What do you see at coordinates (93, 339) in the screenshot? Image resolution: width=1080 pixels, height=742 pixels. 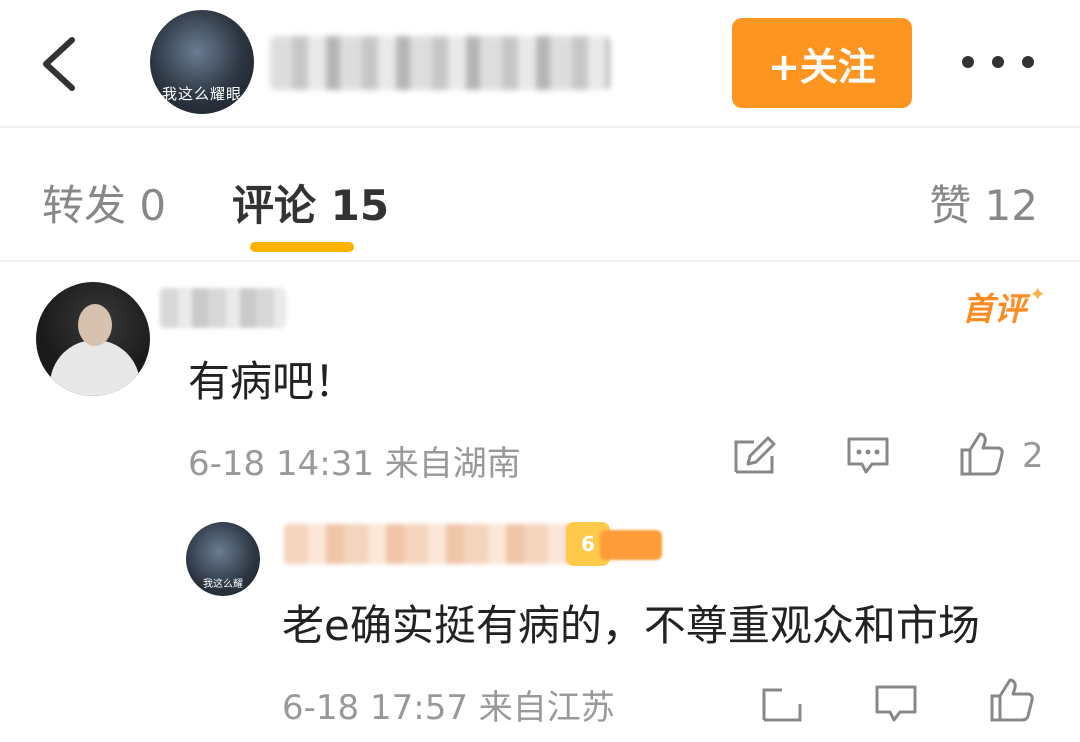 I see `commenter-avatar` at bounding box center [93, 339].